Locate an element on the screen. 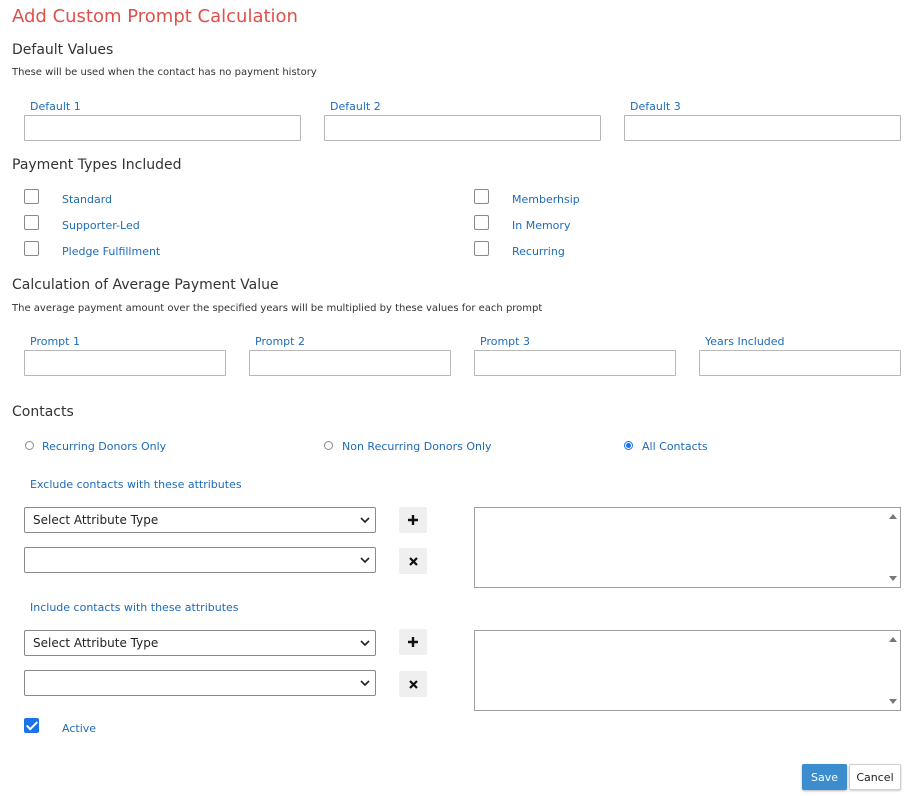 This screenshot has height=796, width=917. payment-types-heading: Payment Types Included is located at coordinates (97, 165).